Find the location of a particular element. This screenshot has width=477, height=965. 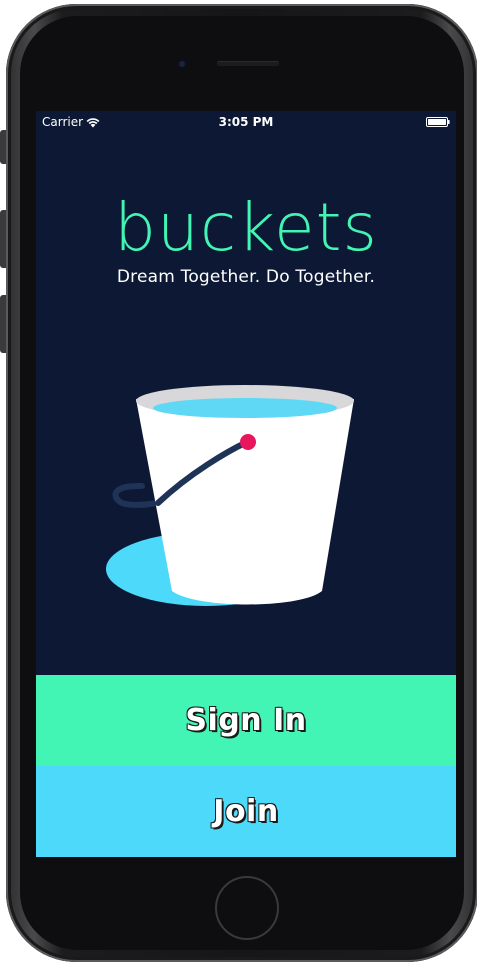

app-tagline: Dream Together. Do Together. is located at coordinates (246, 277).